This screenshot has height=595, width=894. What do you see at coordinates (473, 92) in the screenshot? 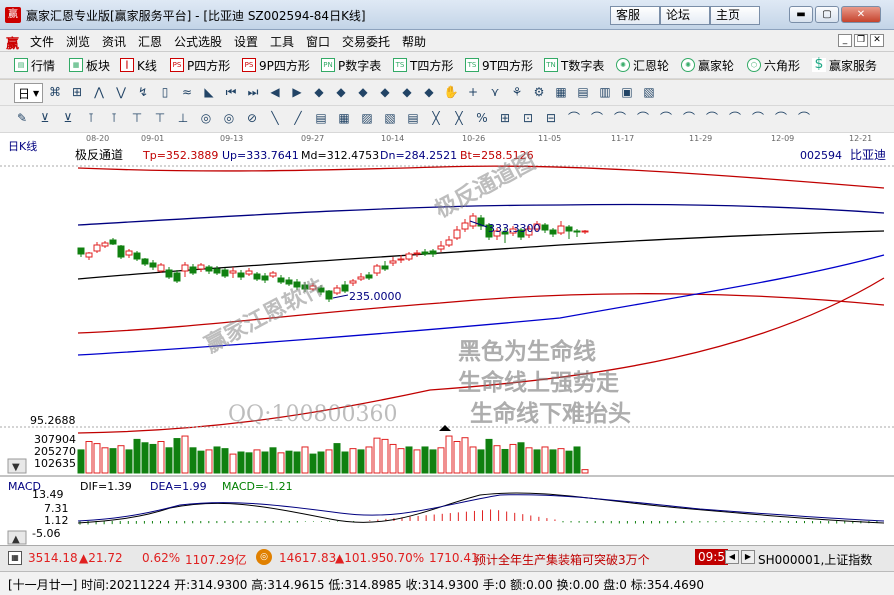
I see `tool-19-icon: +` at bounding box center [473, 92].